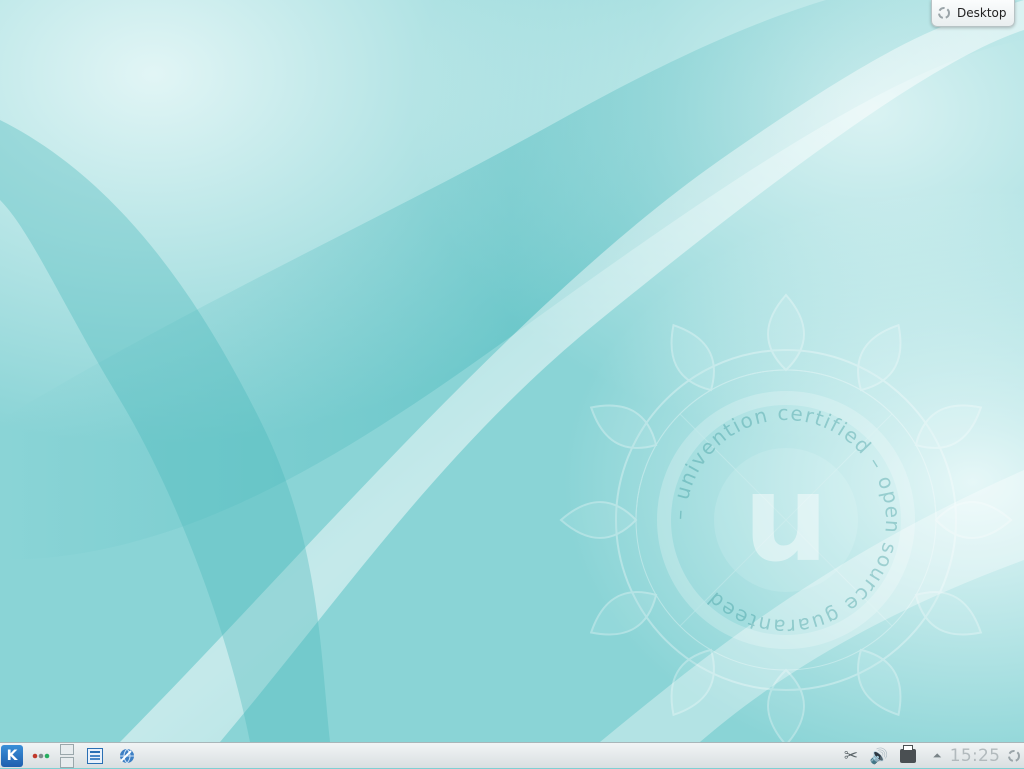 The width and height of the screenshot is (1024, 769). I want to click on printer-tray-item, so click(908, 756).